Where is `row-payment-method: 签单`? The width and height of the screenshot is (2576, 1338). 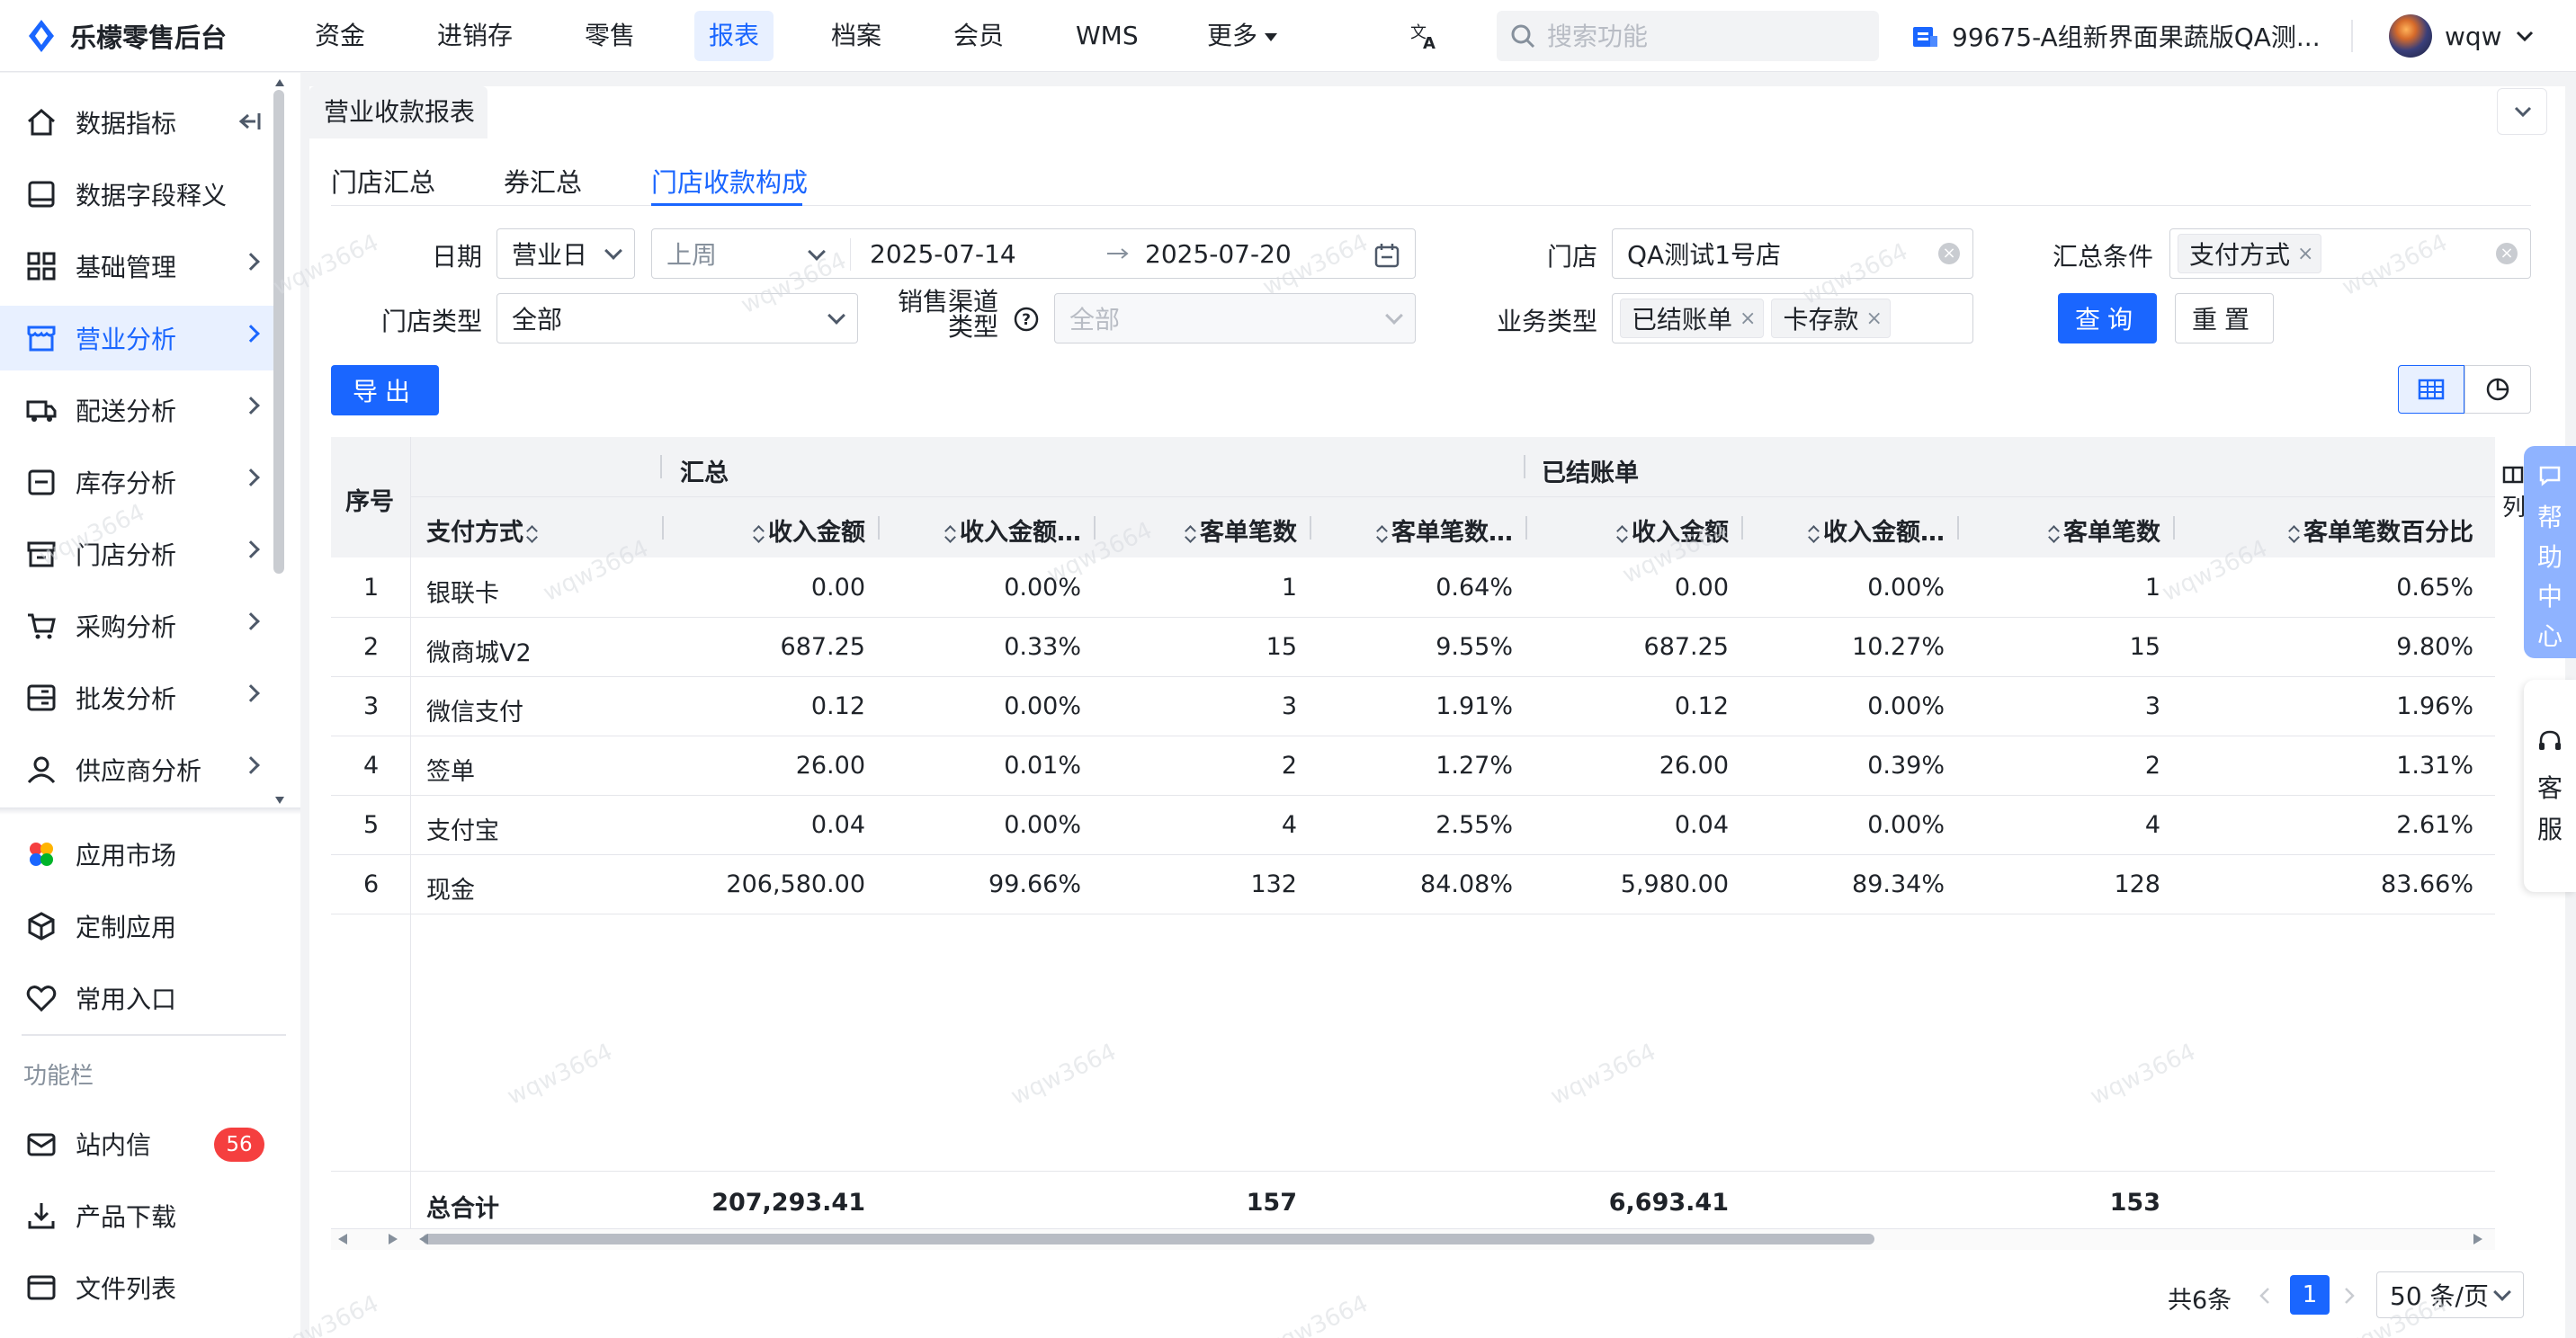
row-payment-method: 签单 is located at coordinates (450, 772).